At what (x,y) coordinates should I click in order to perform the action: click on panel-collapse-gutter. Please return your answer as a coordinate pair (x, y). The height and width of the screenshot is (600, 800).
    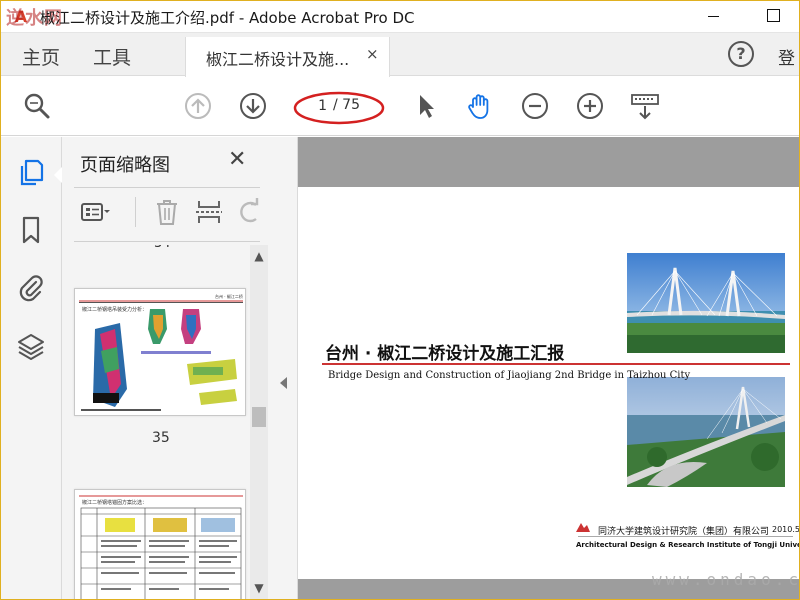
    Looking at the image, I should click on (285, 368).